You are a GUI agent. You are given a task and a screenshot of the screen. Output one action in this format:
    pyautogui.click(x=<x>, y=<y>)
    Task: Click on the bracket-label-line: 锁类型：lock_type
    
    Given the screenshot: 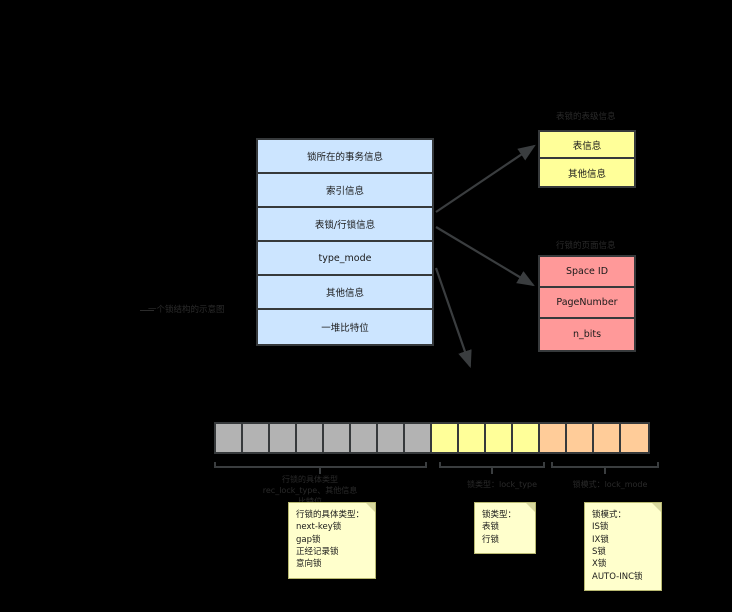 What is the action you would take?
    pyautogui.click(x=502, y=484)
    